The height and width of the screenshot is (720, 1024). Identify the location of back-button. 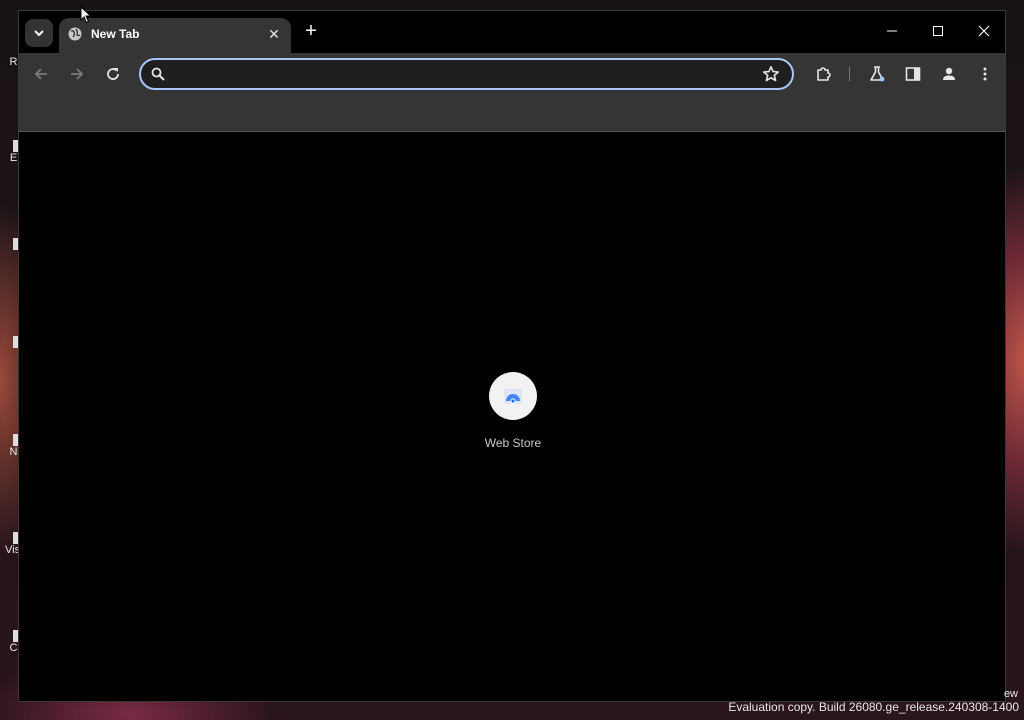
(41, 74).